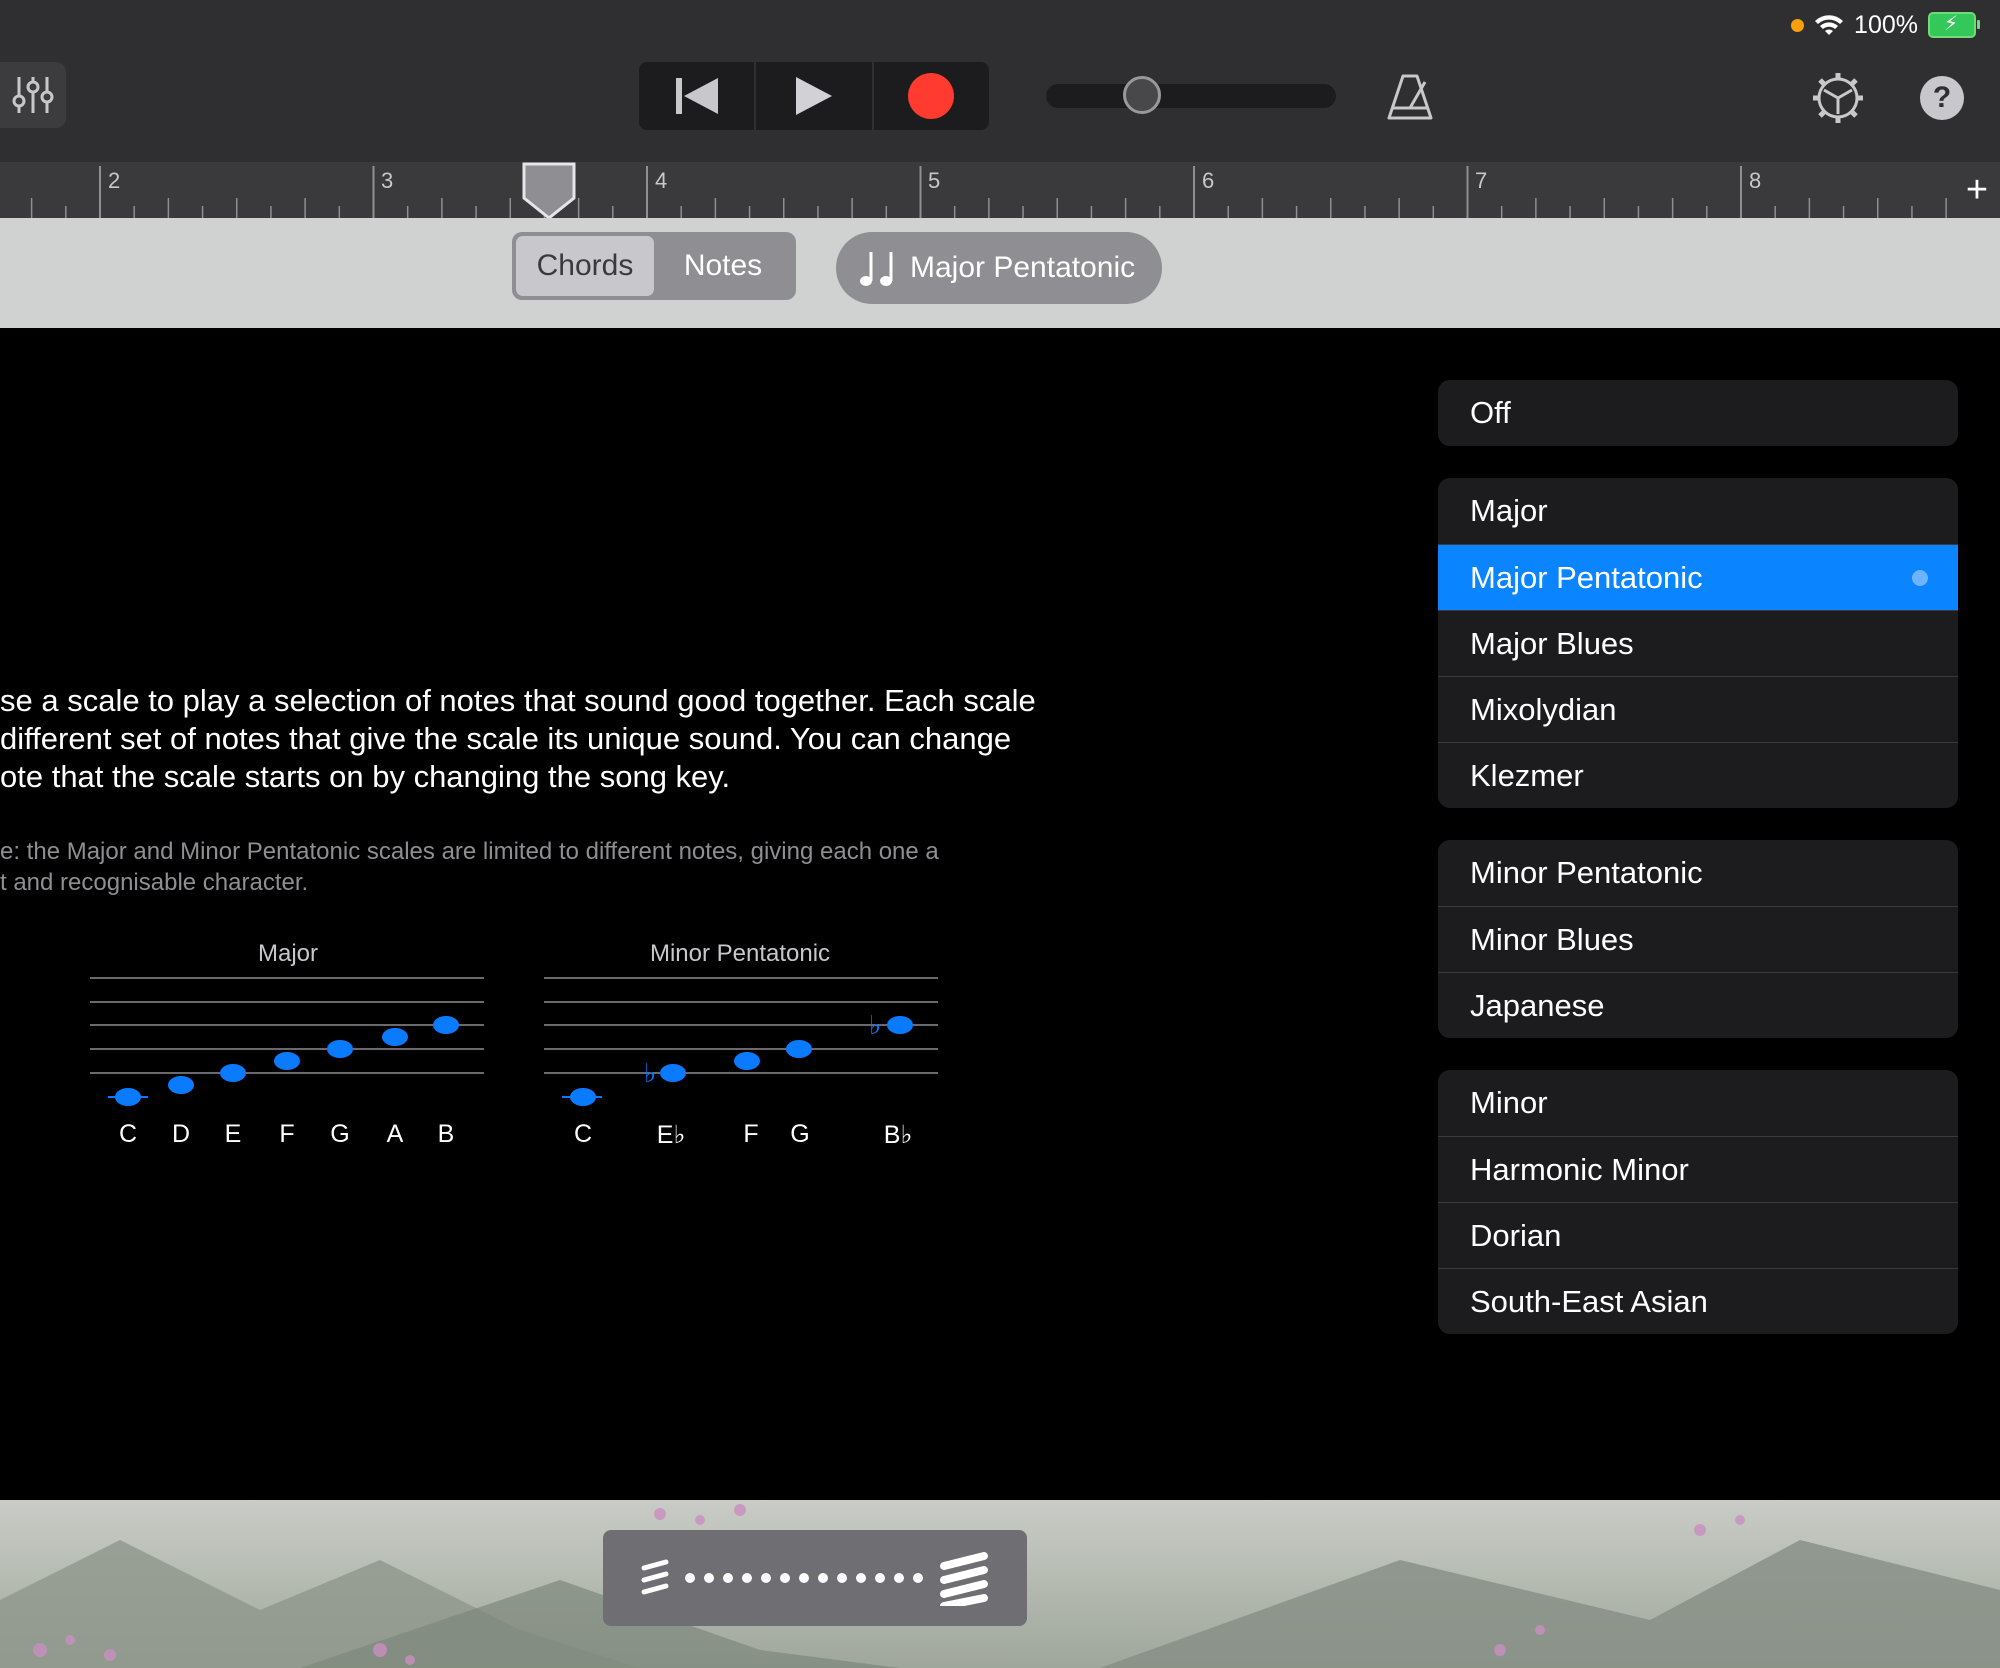  I want to click on settings-icon, so click(1838, 98).